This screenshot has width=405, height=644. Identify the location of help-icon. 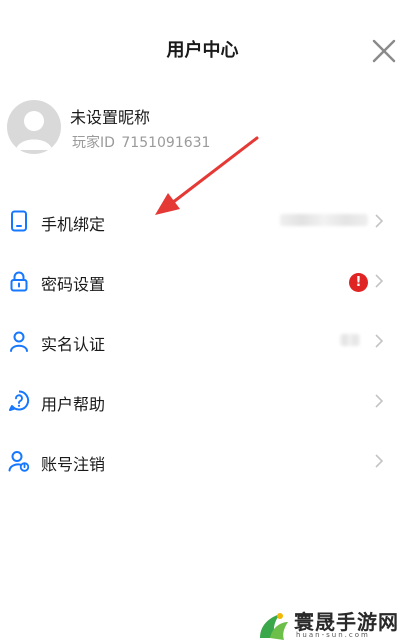
(19, 401).